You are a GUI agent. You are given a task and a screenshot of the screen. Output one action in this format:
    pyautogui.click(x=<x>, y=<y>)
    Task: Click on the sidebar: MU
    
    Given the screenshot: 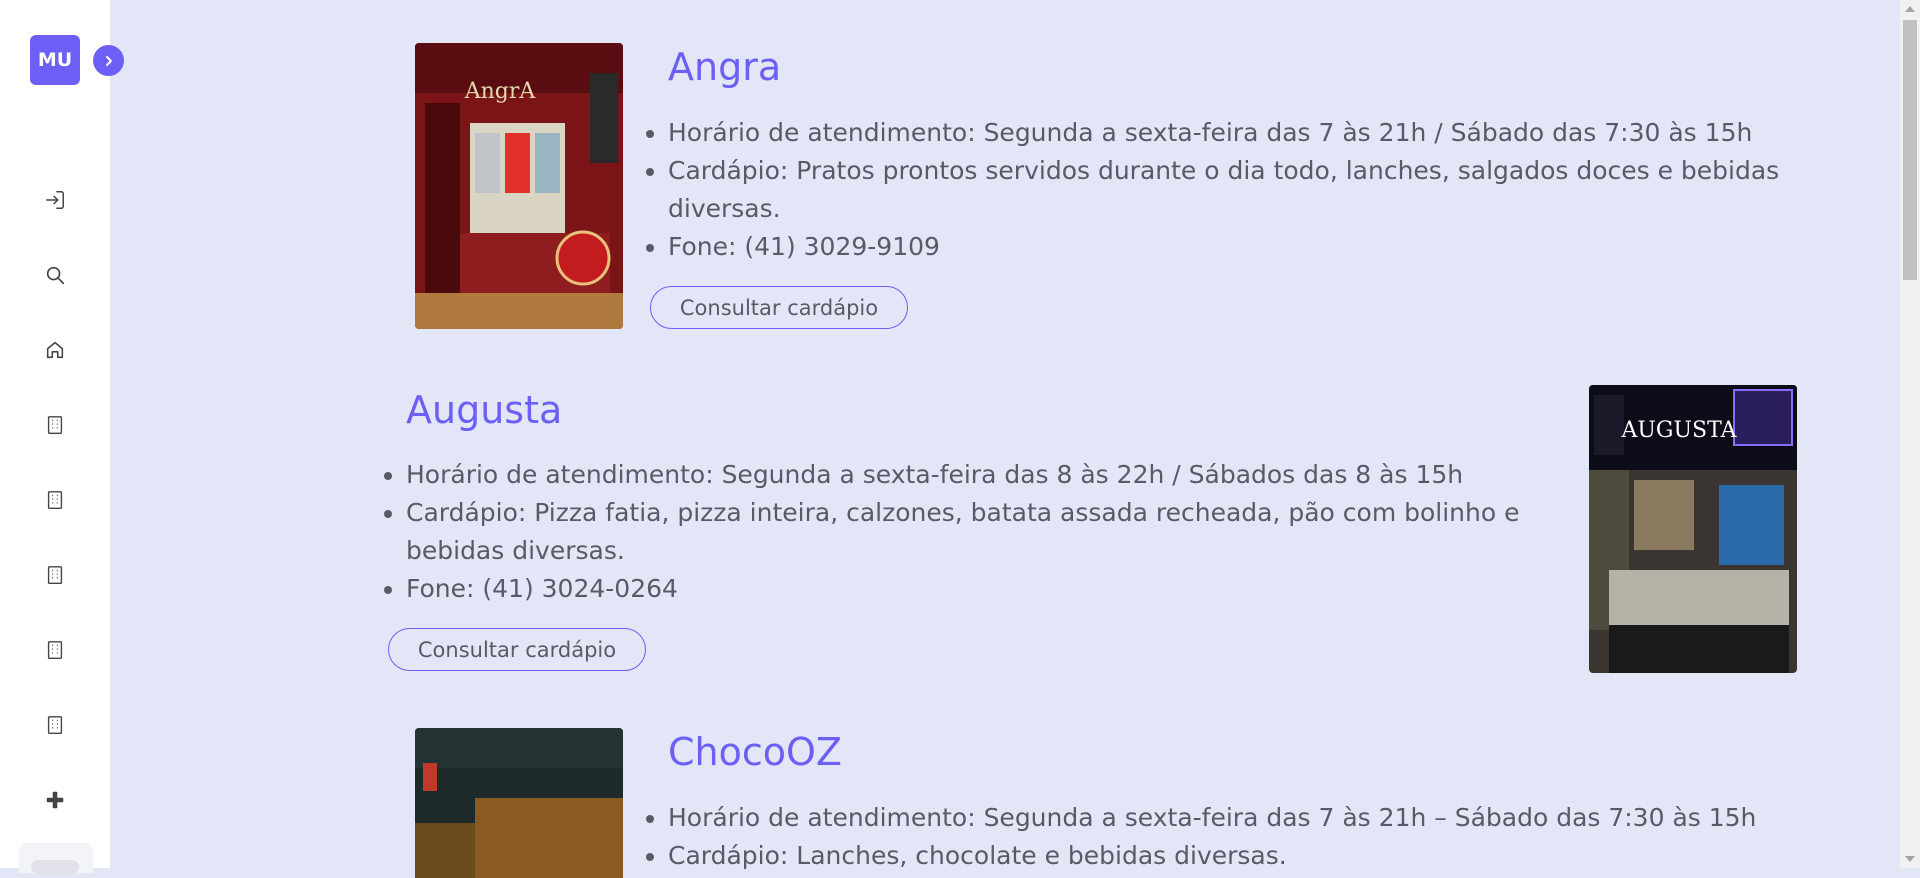 What is the action you would take?
    pyautogui.click(x=55, y=437)
    